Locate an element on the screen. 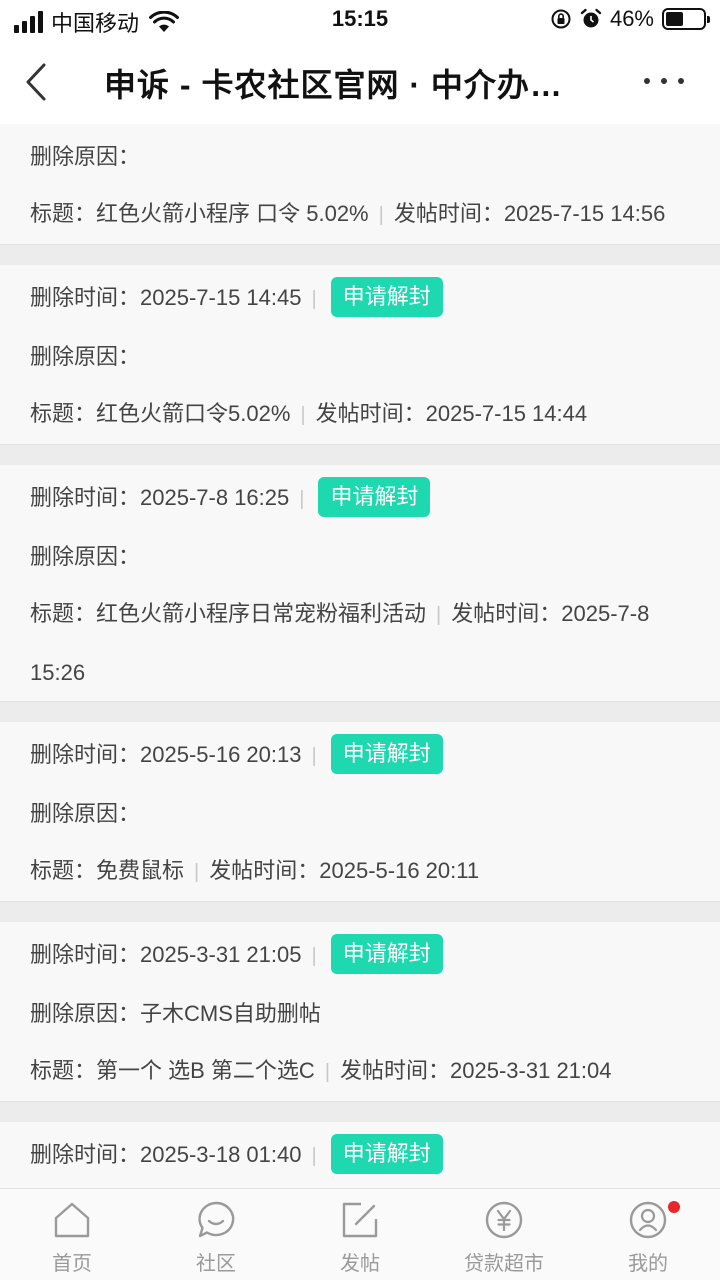 This screenshot has width=720, height=1280. more-dots-icon is located at coordinates (647, 81).